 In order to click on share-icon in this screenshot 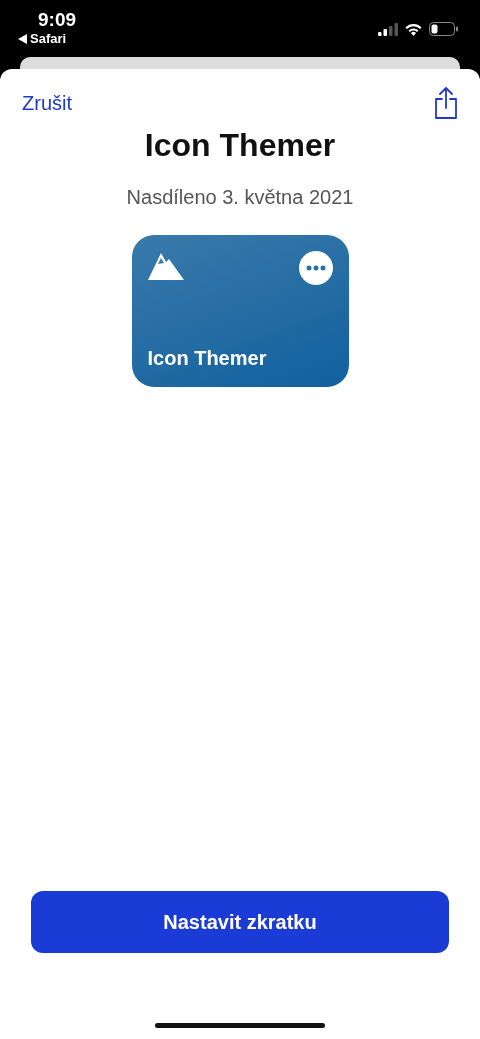, I will do `click(446, 103)`.